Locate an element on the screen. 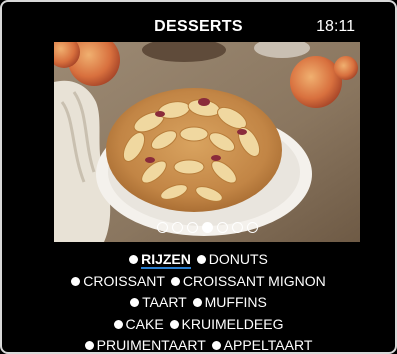 The width and height of the screenshot is (397, 354). menu-item-donuts: DONUTS is located at coordinates (232, 260).